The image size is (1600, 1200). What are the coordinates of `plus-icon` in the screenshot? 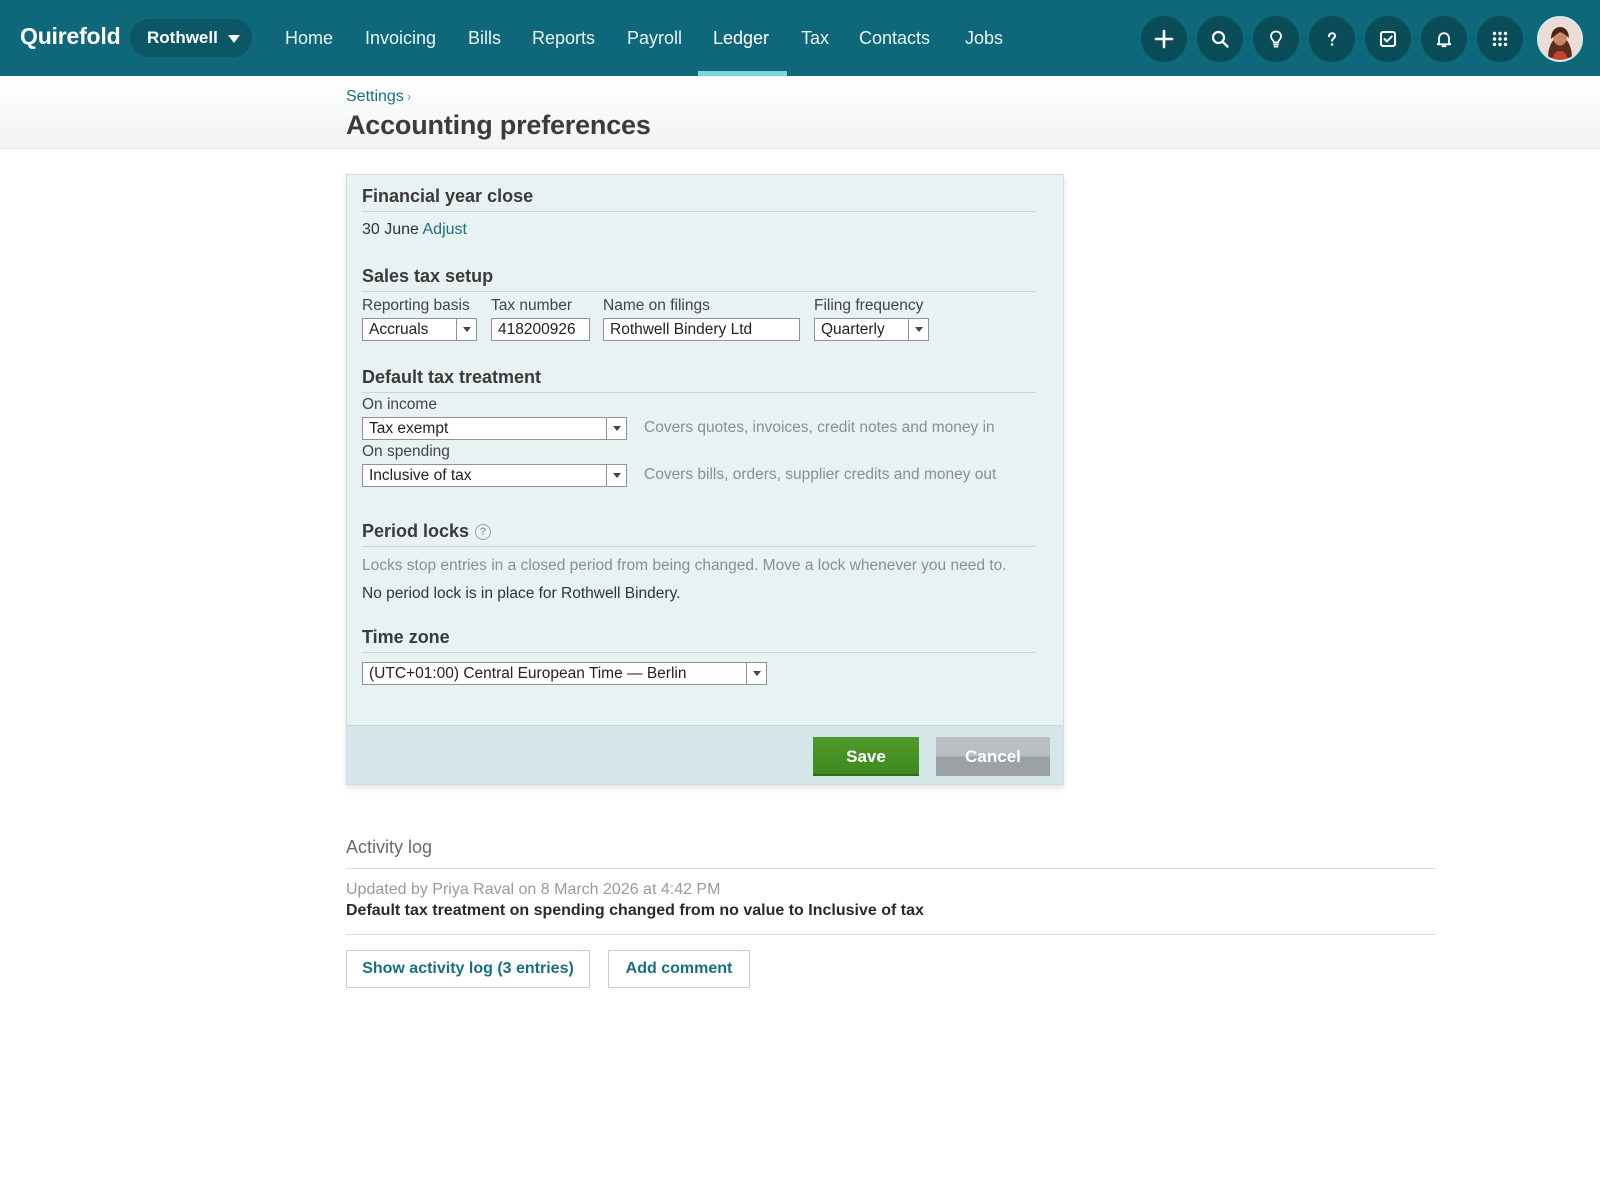 It's located at (1164, 39).